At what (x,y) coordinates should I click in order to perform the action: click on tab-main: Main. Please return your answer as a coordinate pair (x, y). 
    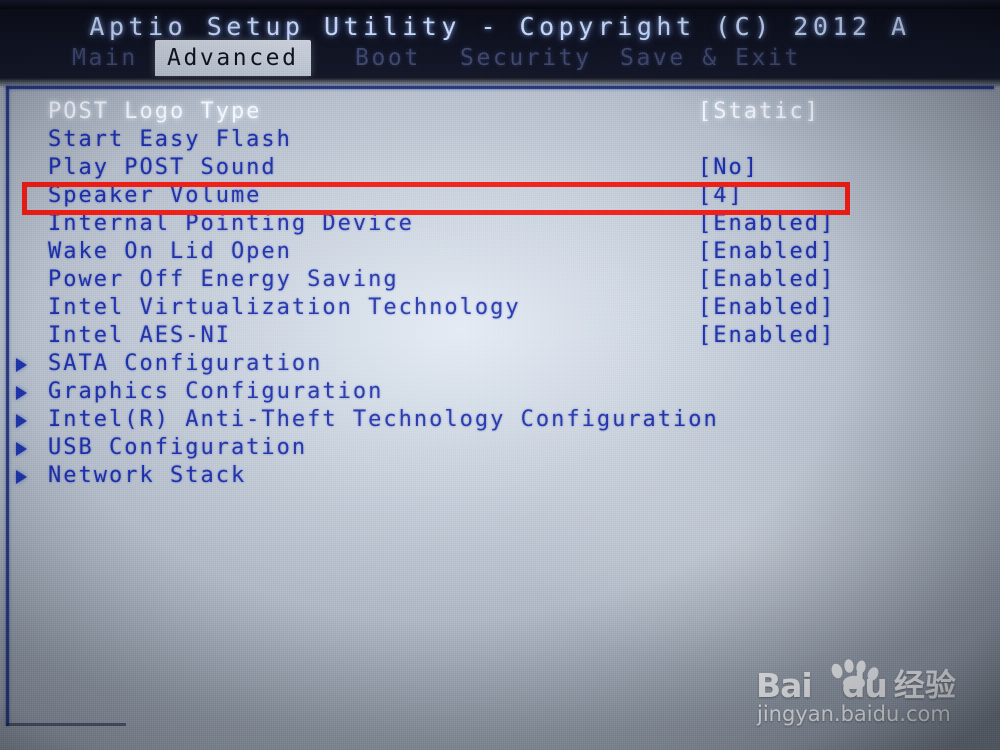
    Looking at the image, I should click on (105, 58).